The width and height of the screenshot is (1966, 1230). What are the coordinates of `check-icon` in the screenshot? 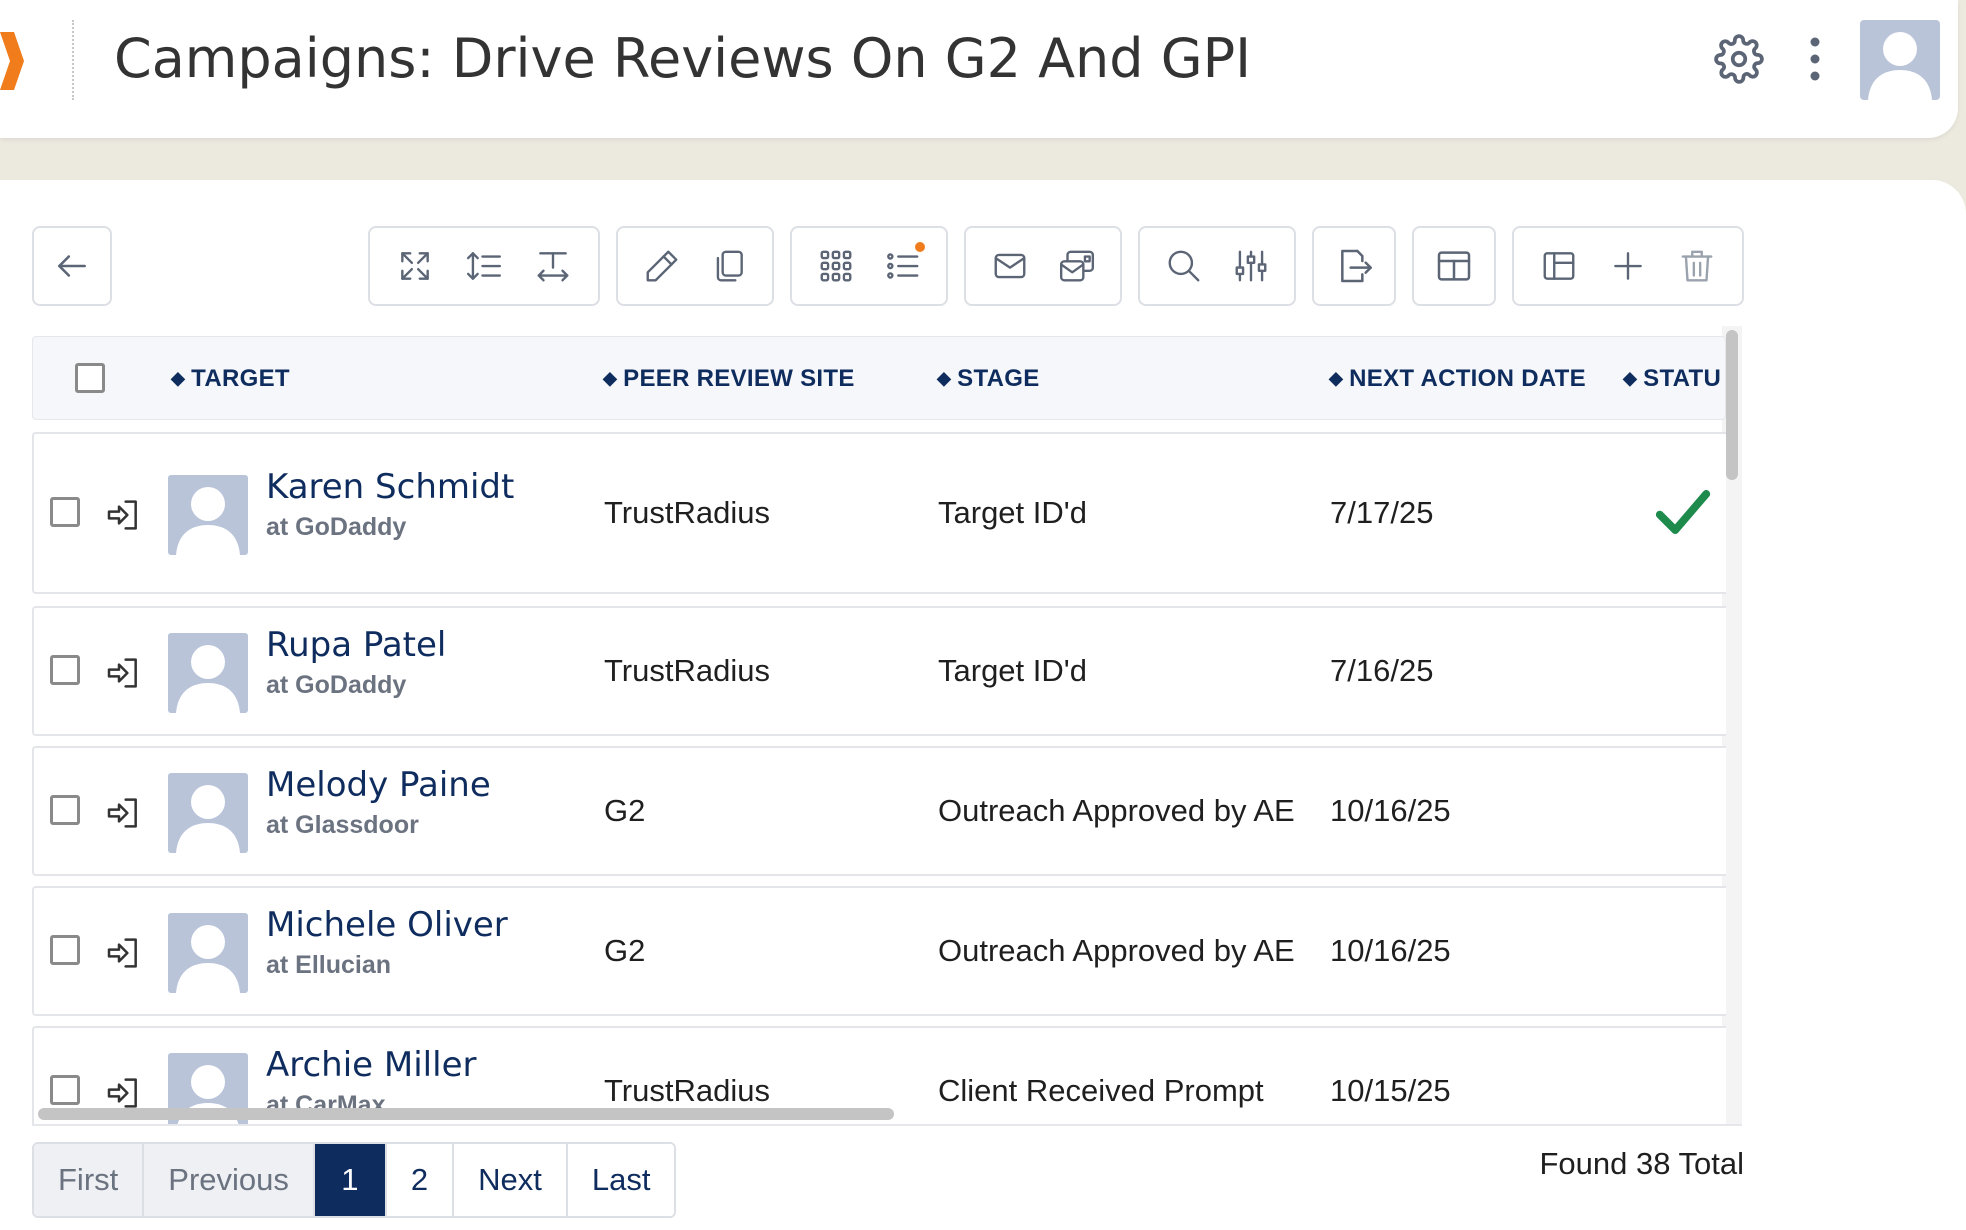 It's located at (1683, 512).